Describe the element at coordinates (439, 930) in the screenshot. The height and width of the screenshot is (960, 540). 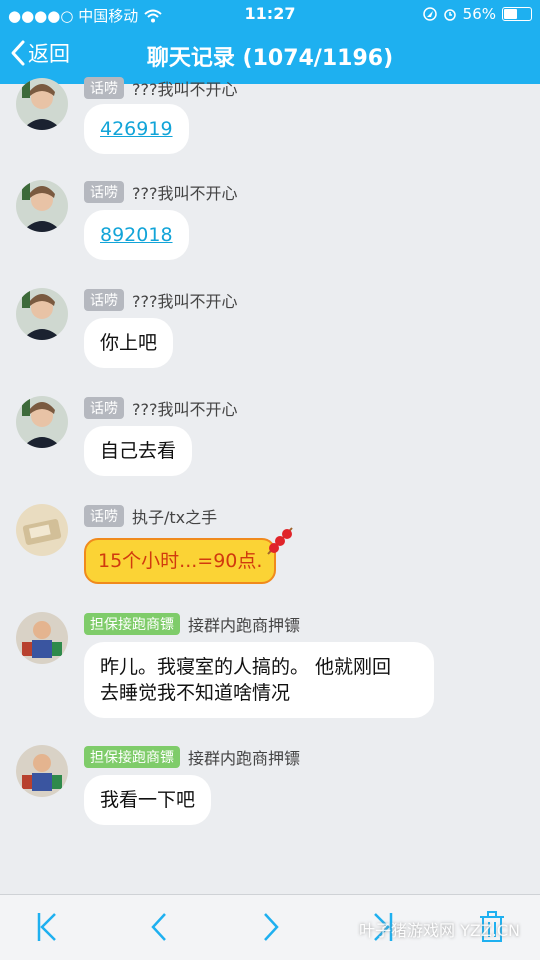
I see `watermark: 叶子猪游戏网 YZZ.CN` at that location.